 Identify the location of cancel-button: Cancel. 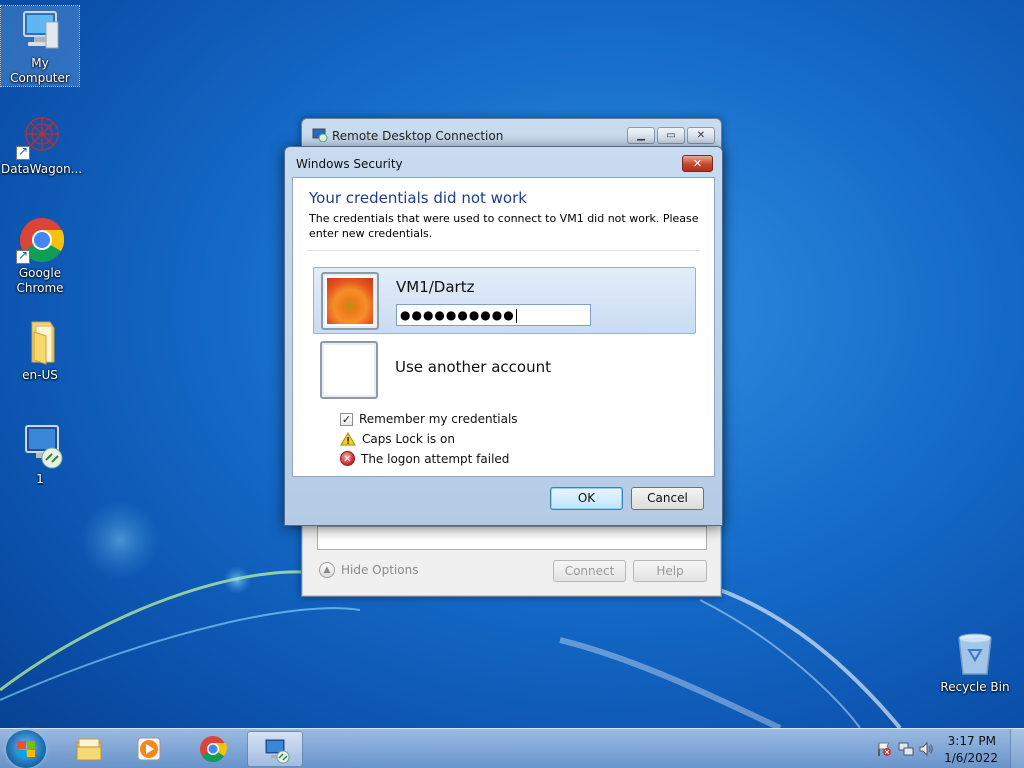
(667, 498).